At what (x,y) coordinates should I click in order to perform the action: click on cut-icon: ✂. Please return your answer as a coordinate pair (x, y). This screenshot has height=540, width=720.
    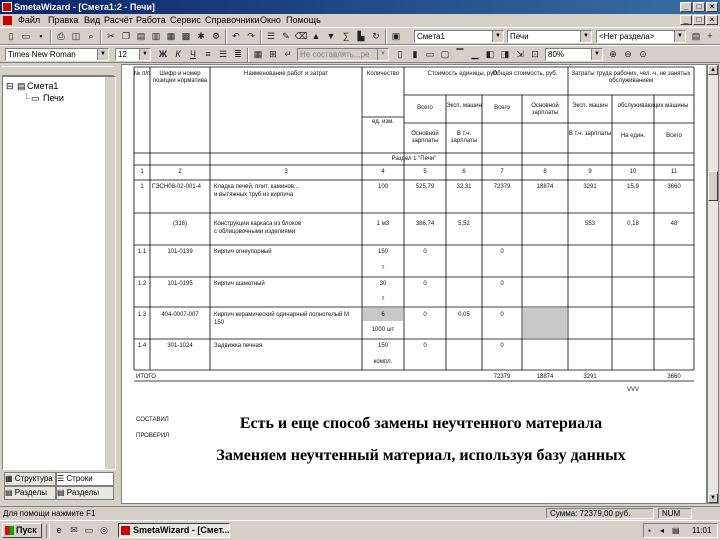
    Looking at the image, I should click on (111, 36).